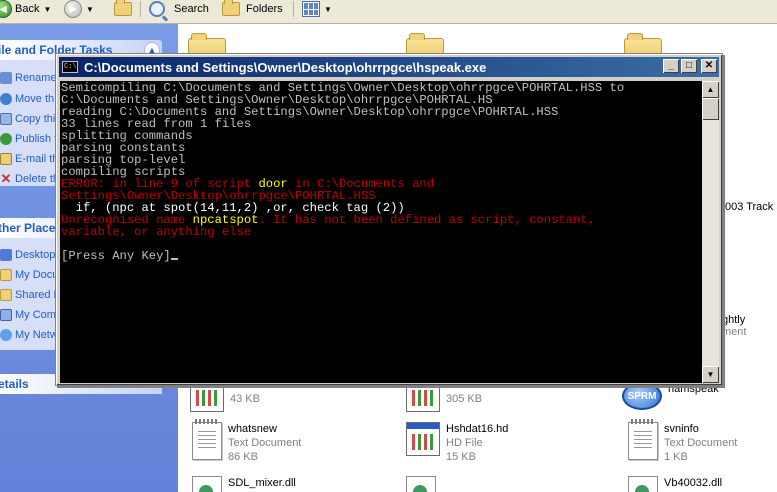  Describe the element at coordinates (29, 159) in the screenshot. I see `task-email: E-mail th` at that location.